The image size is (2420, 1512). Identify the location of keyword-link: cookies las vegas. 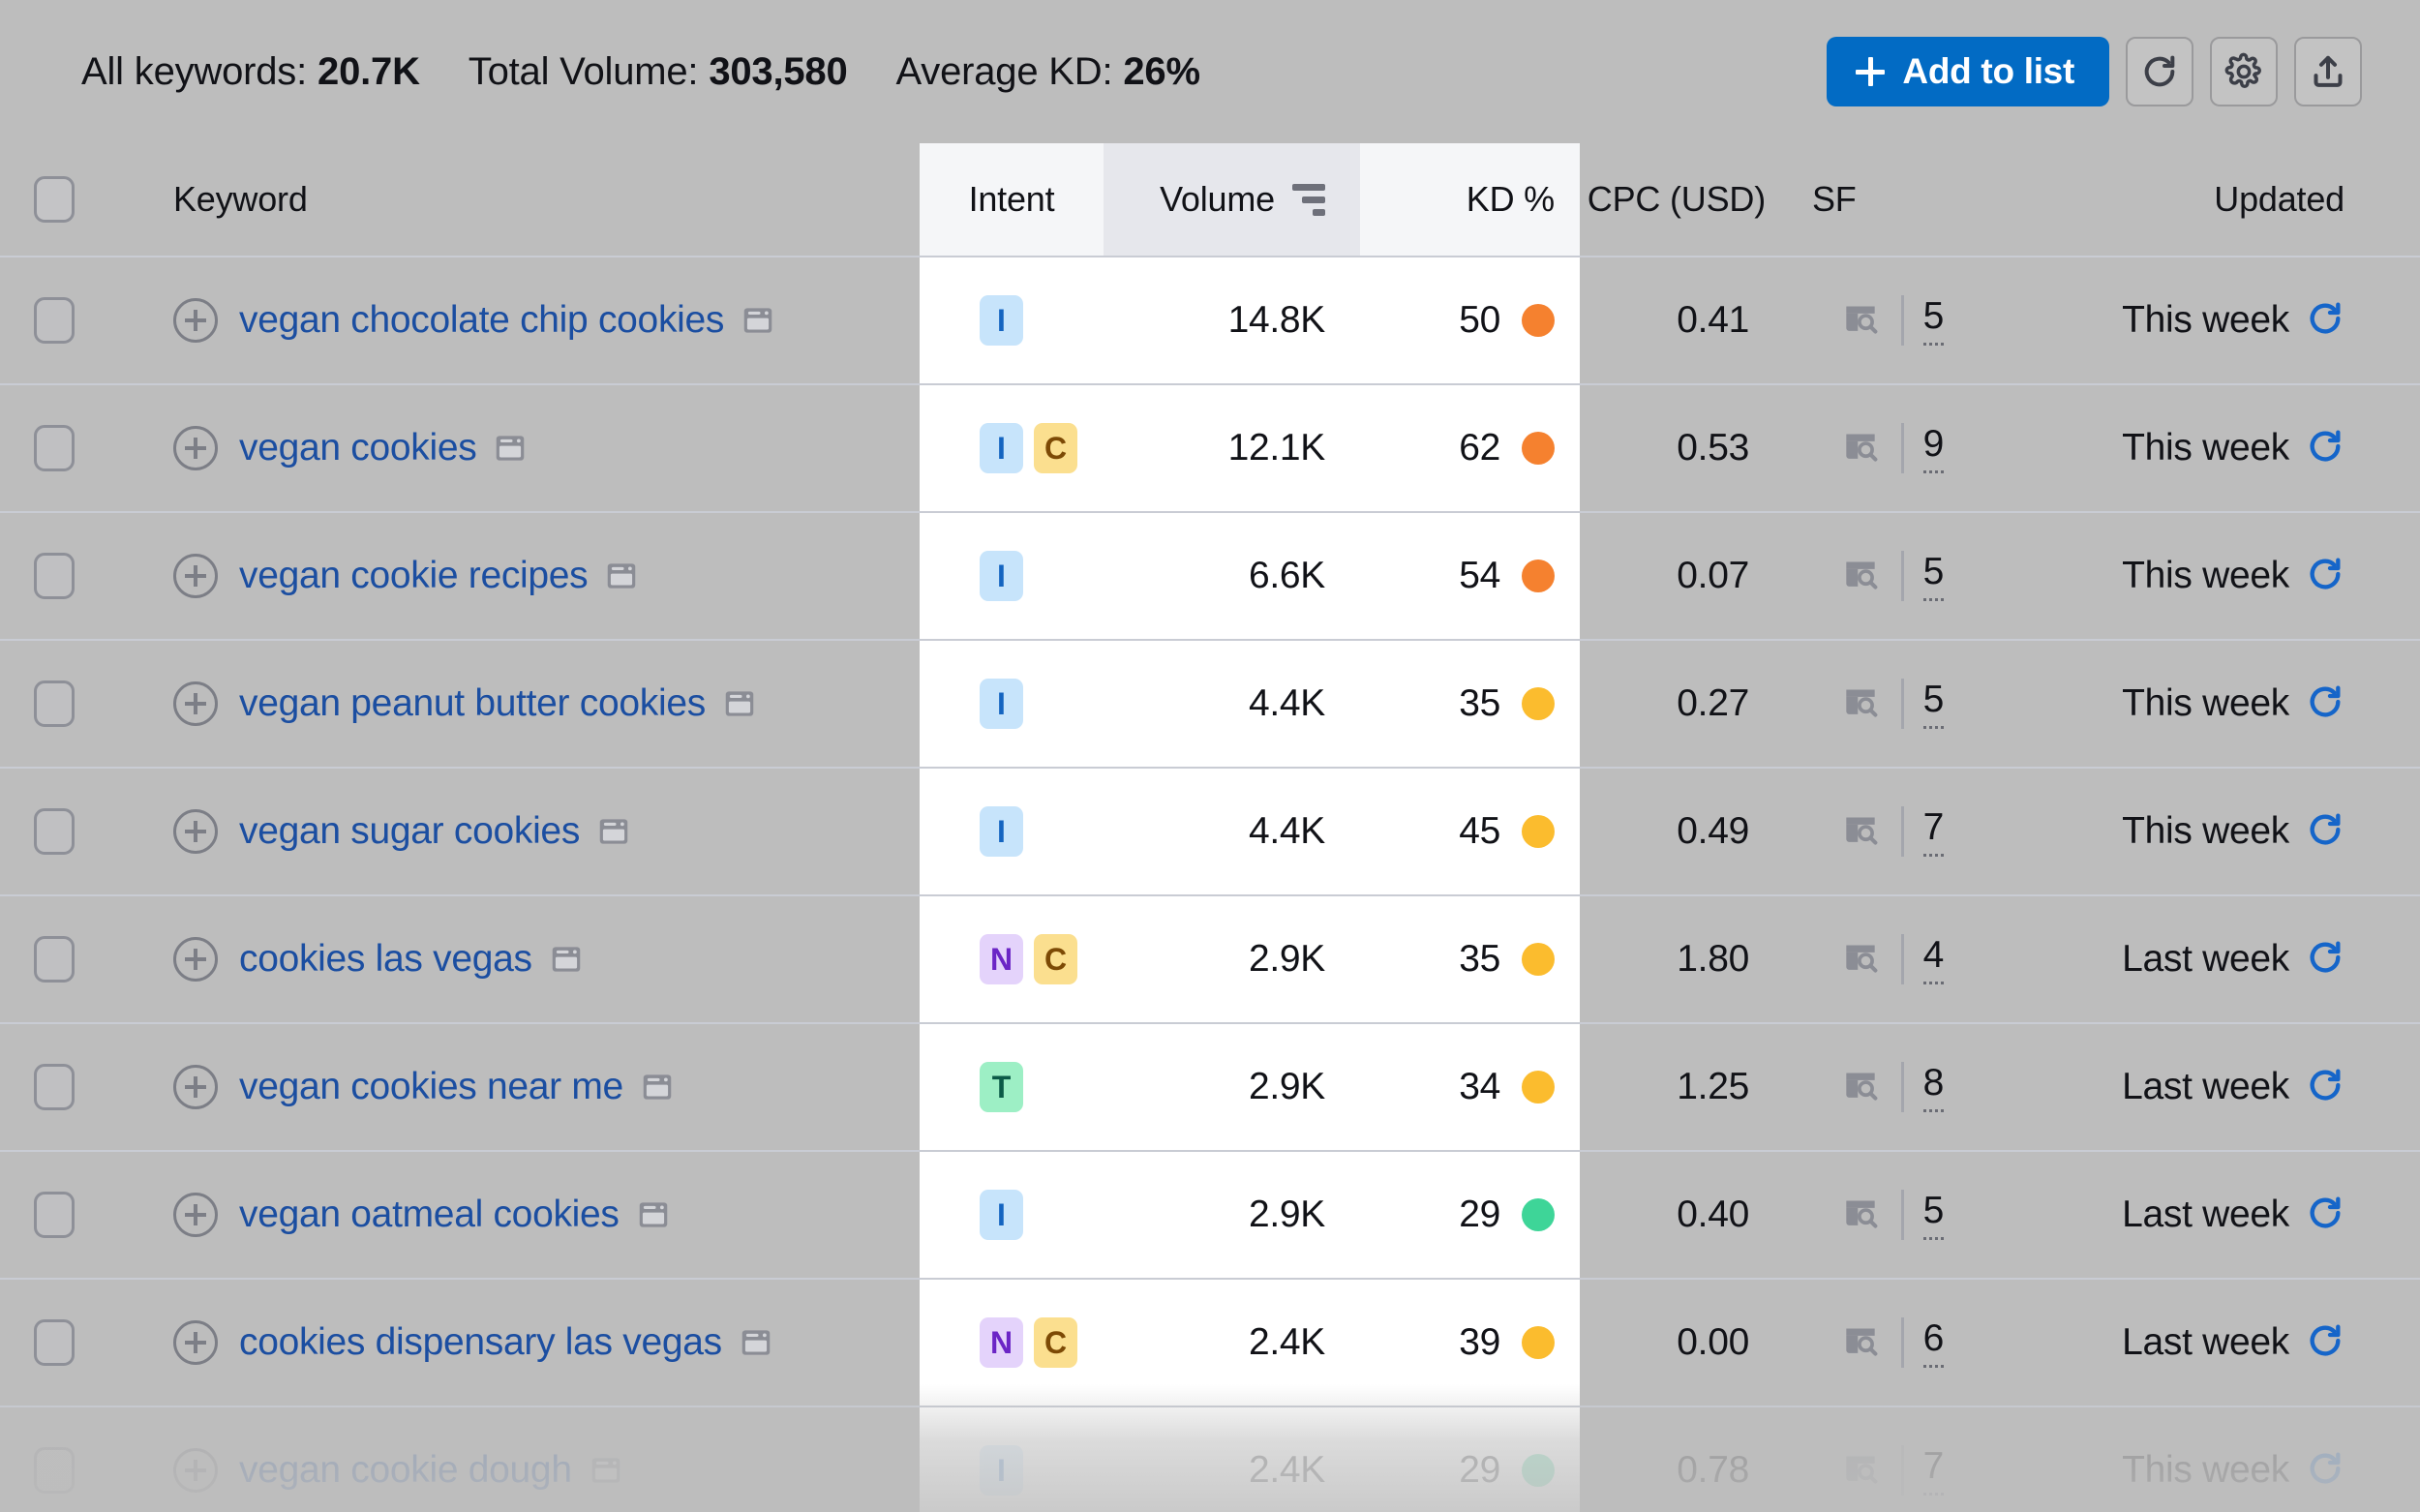
(385, 959).